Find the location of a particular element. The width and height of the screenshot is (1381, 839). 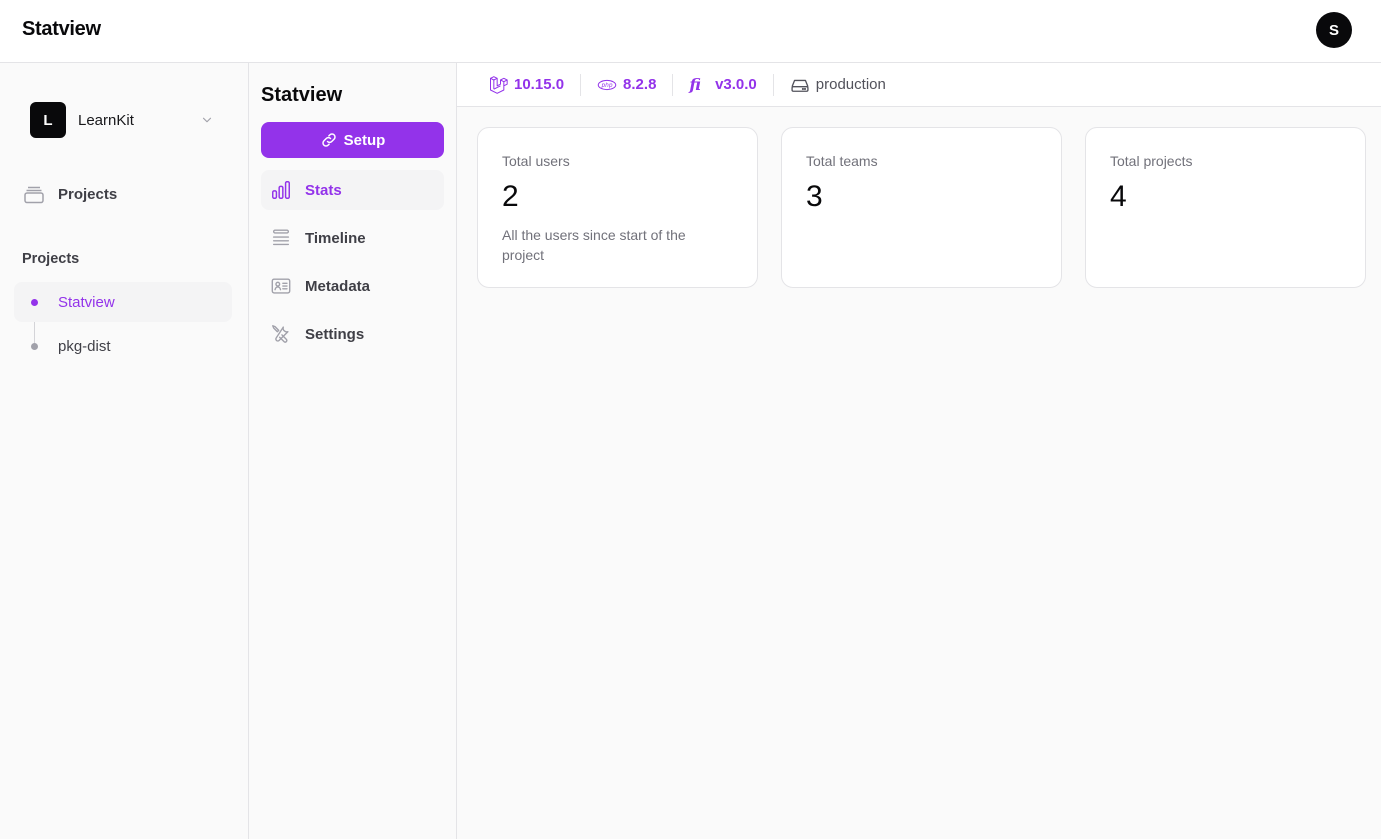

subnav-item-timeline: Timeline is located at coordinates (352, 238).